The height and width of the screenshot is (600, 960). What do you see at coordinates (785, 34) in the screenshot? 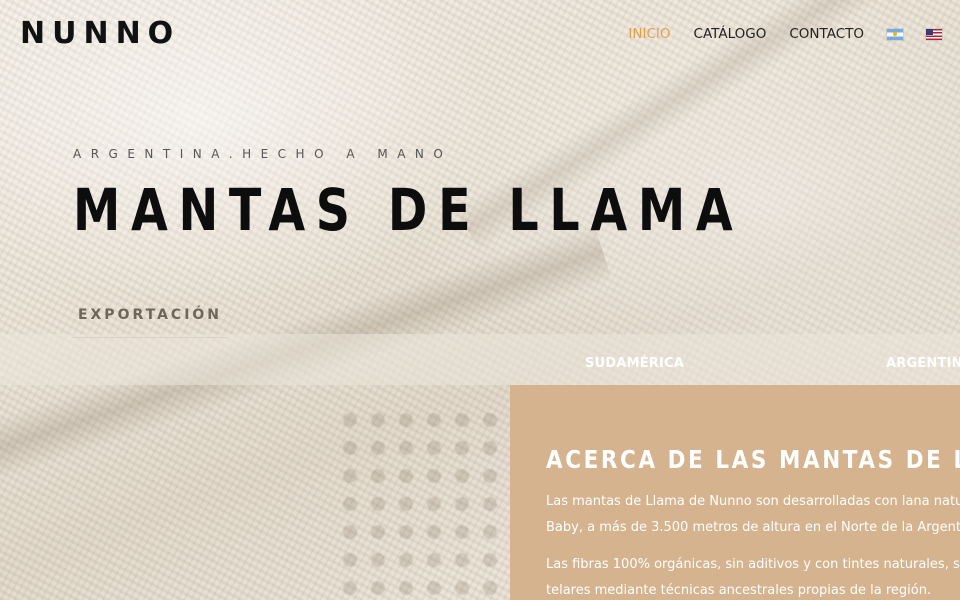
I see `main-nav: INICIO CATÁLOGO CONTACTO` at bounding box center [785, 34].